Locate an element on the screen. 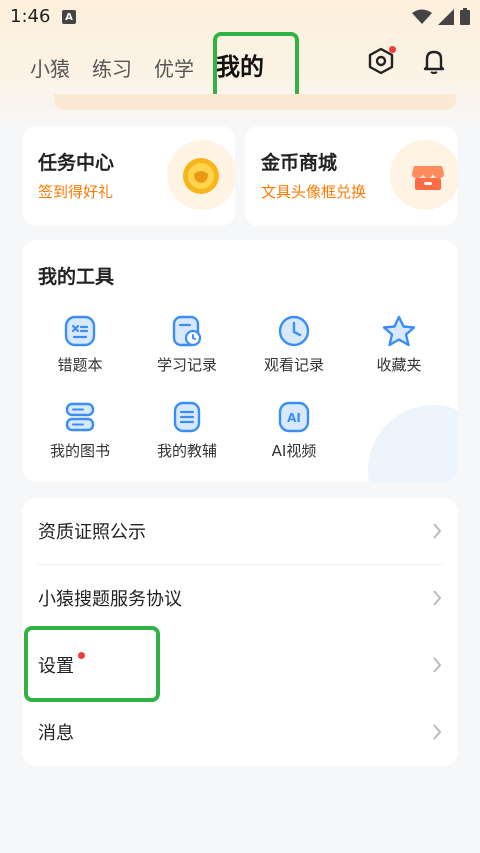 The width and height of the screenshot is (480, 853). task-center-title: 任务中心 is located at coordinates (76, 163).